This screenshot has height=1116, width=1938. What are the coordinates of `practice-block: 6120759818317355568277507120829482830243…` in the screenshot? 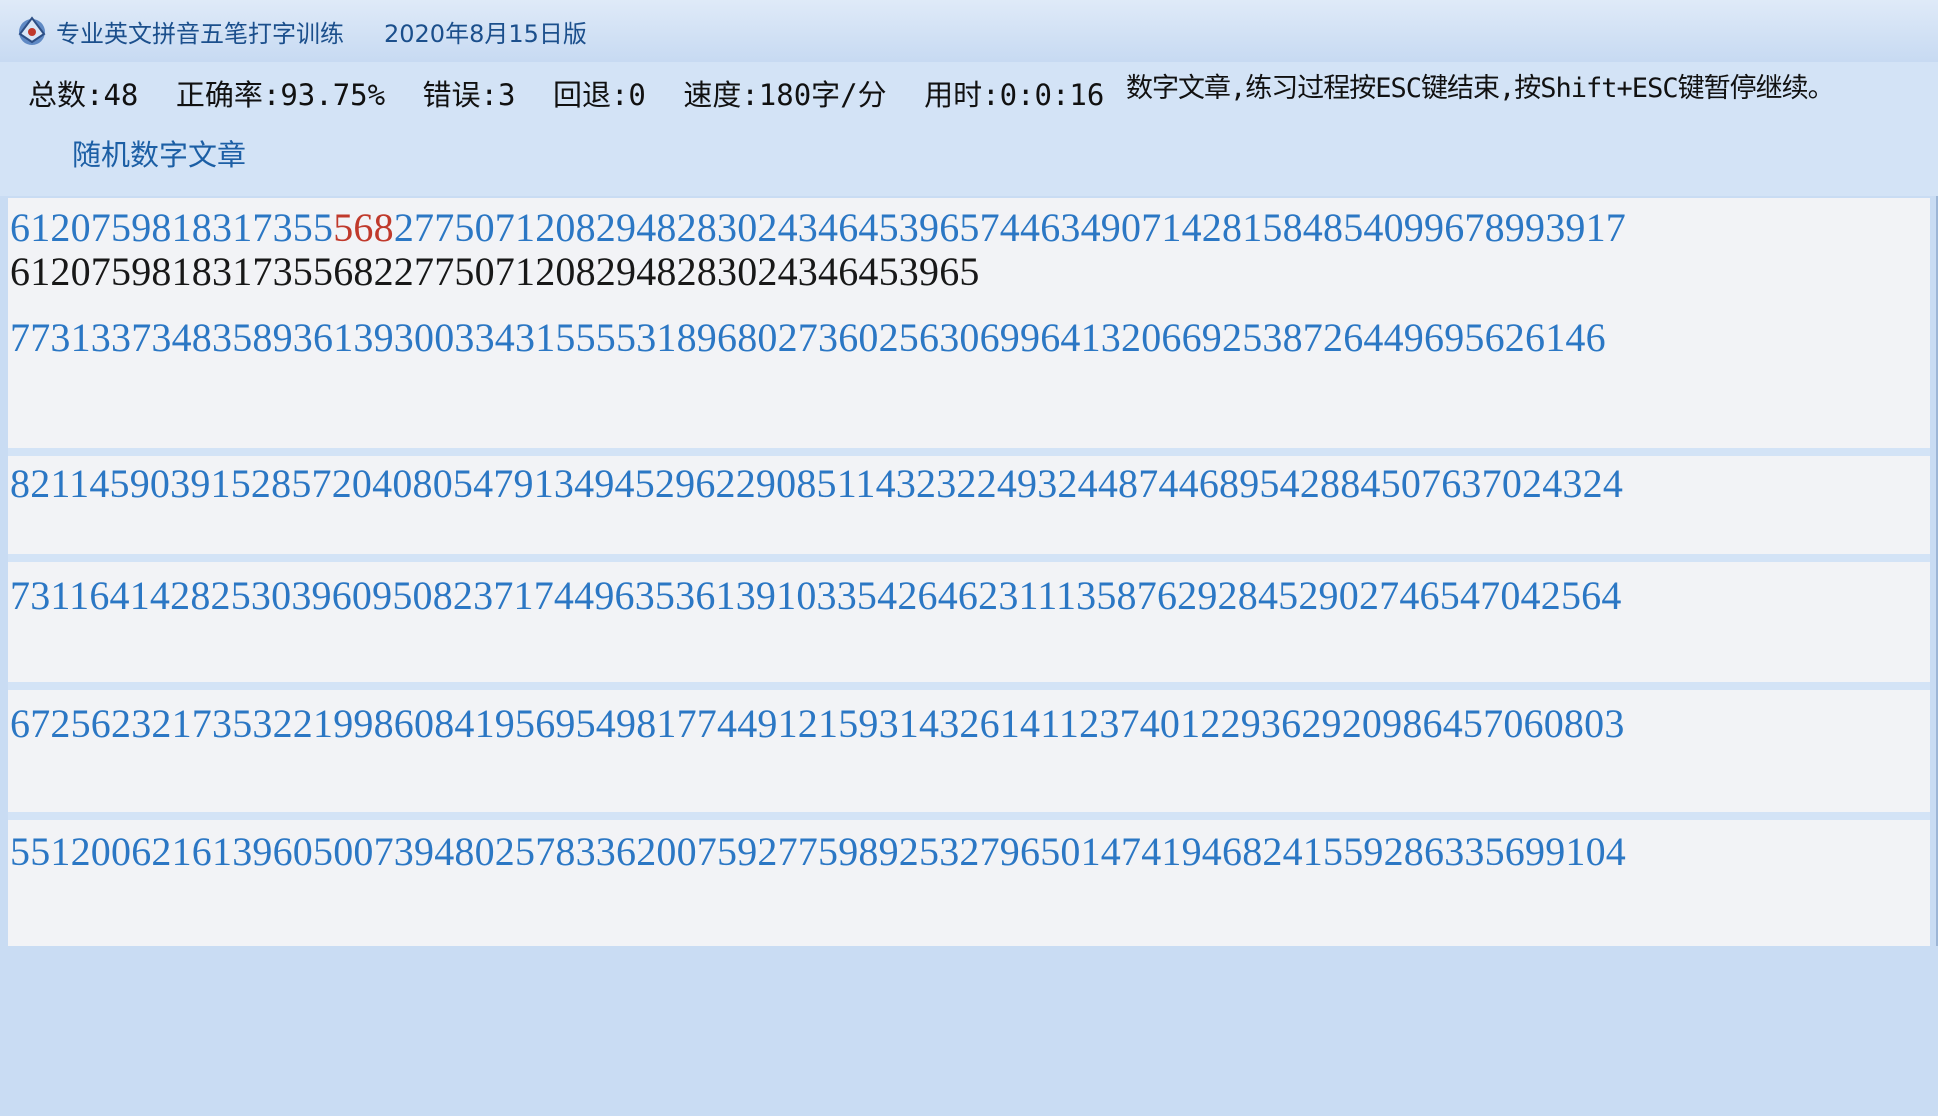 It's located at (969, 248).